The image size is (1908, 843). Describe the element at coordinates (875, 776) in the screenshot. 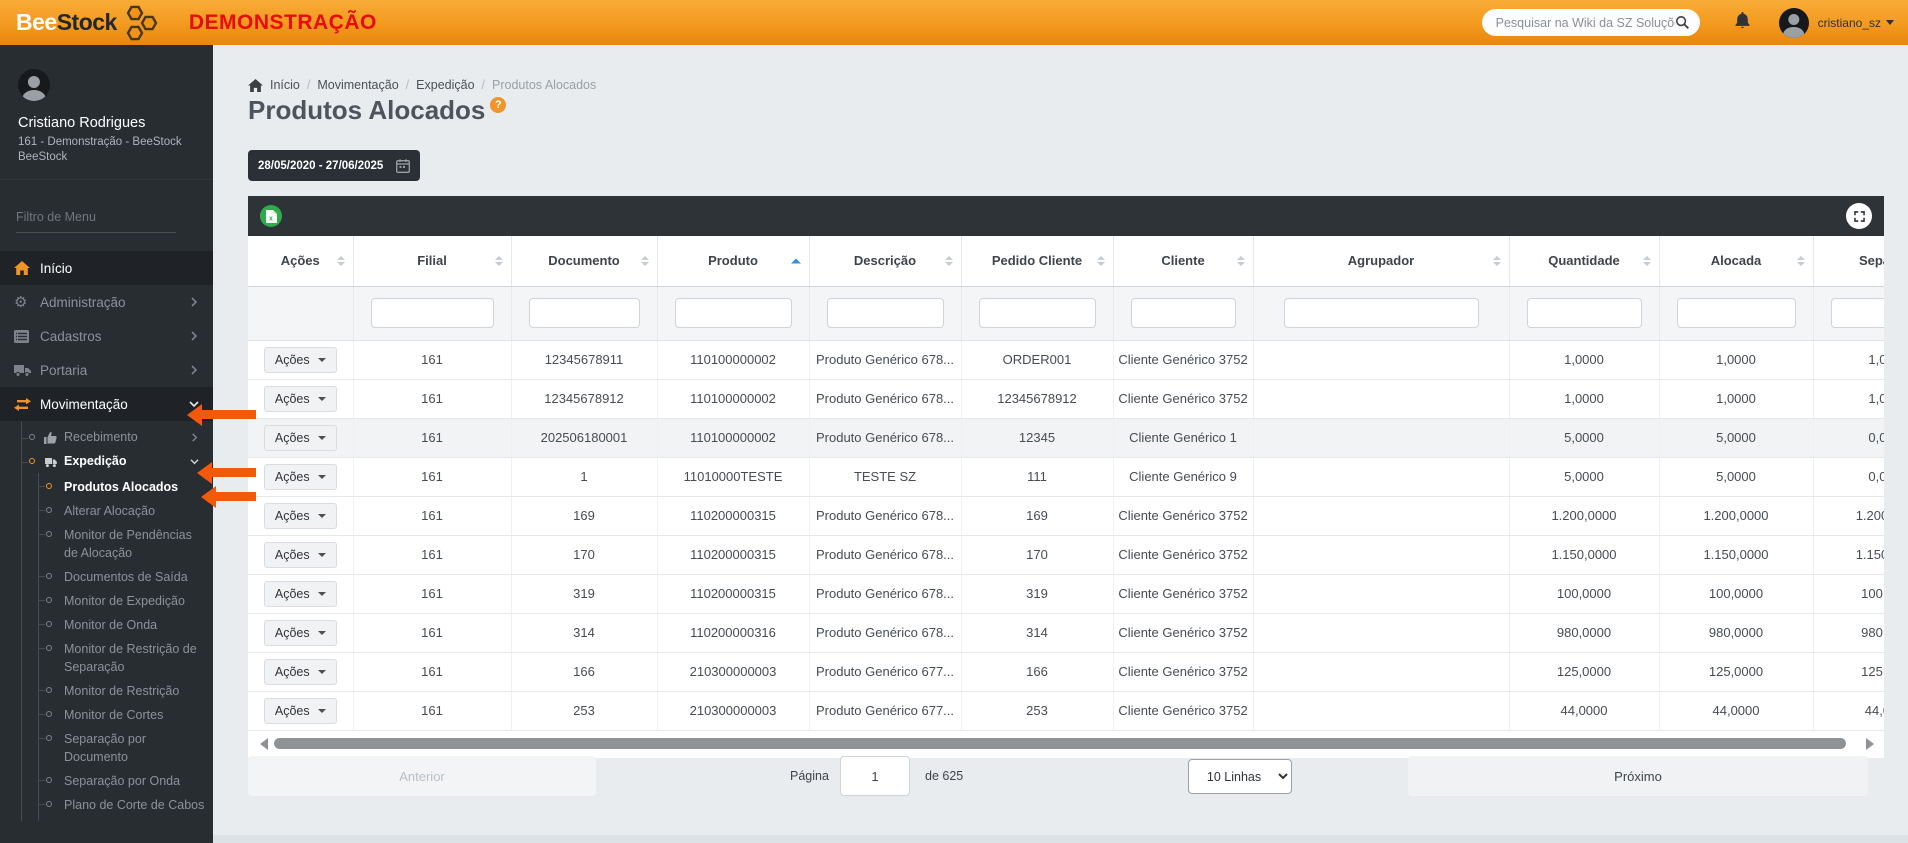

I see `page-number-input` at that location.